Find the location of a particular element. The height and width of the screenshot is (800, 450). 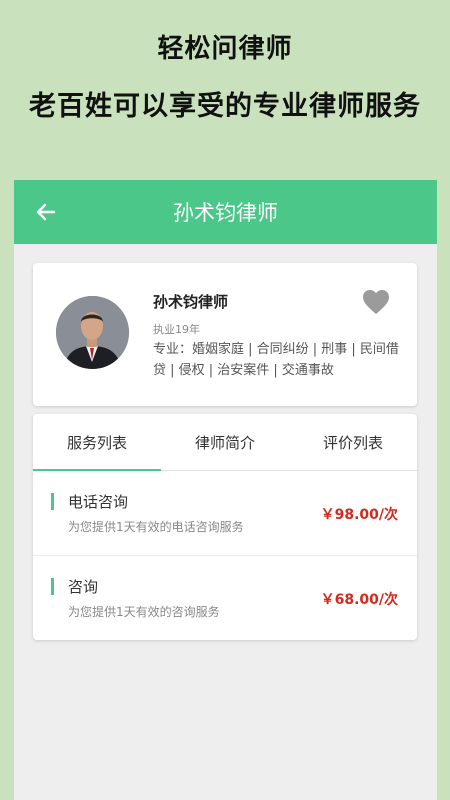

lawyer-photo is located at coordinates (92, 332).